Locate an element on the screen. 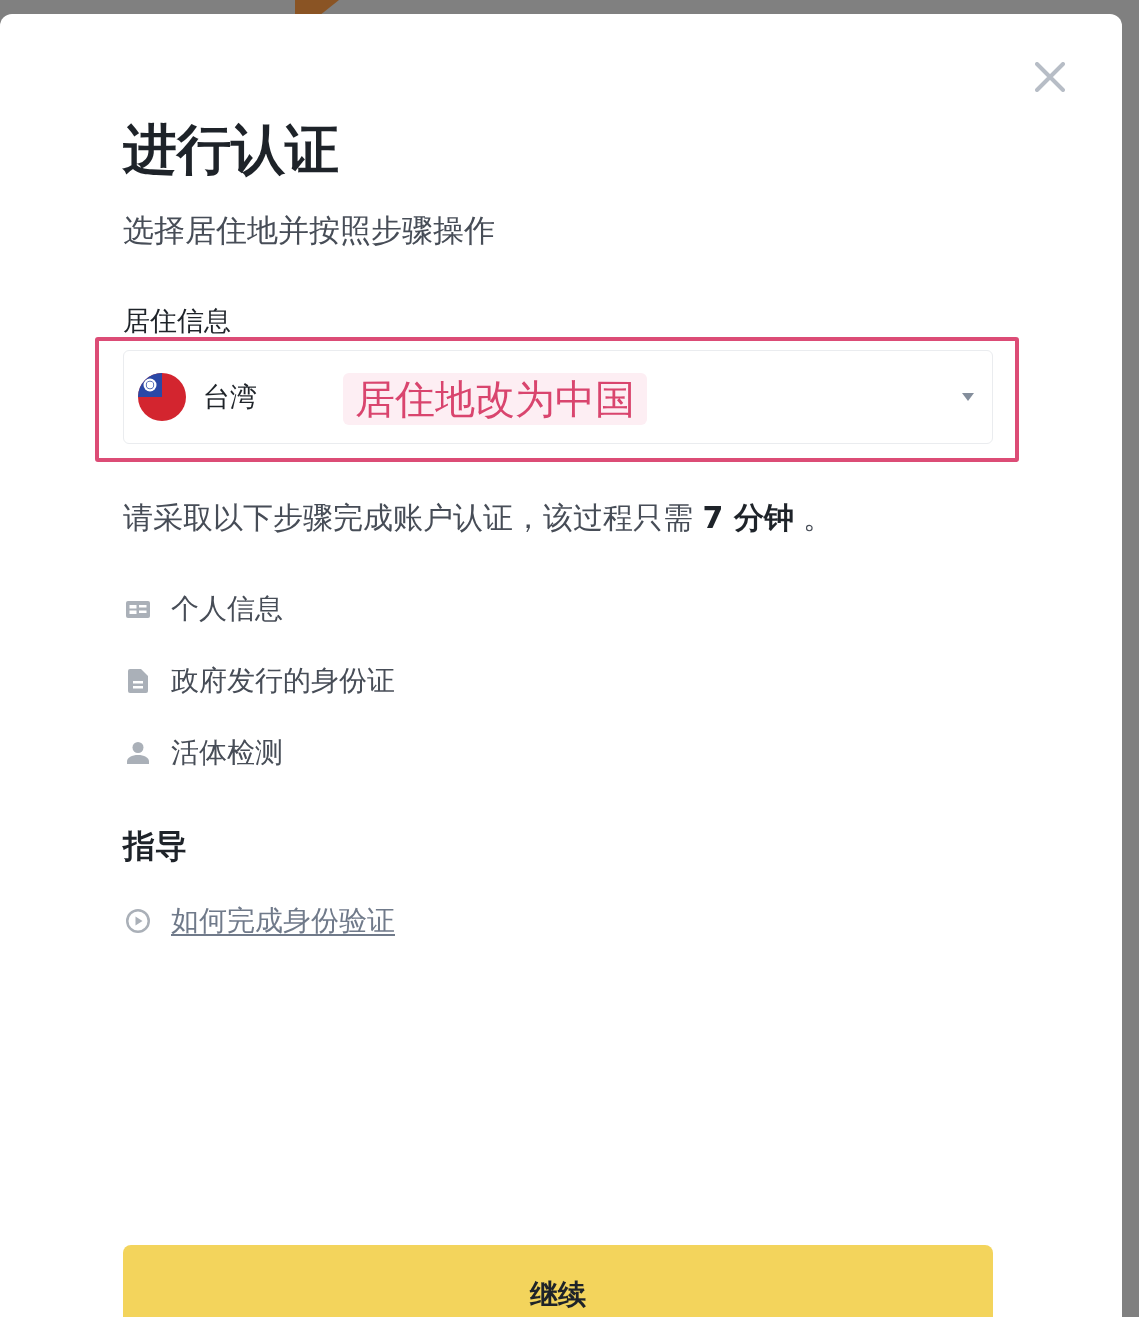 The height and width of the screenshot is (1317, 1139). guide-link: 如何完成身份验证 is located at coordinates (283, 921).